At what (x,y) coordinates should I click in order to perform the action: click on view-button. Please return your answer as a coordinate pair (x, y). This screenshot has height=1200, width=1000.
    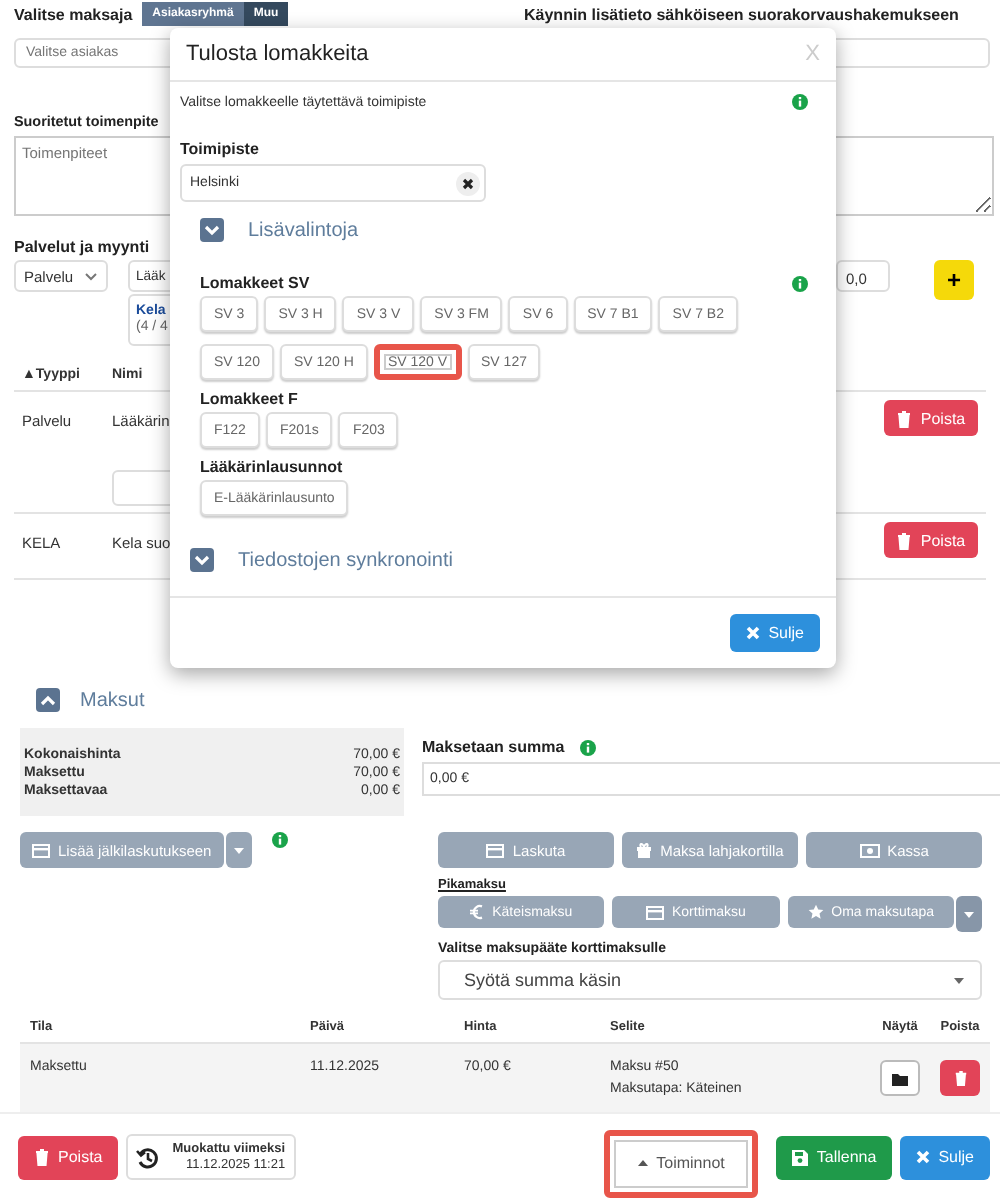
    Looking at the image, I should click on (900, 1078).